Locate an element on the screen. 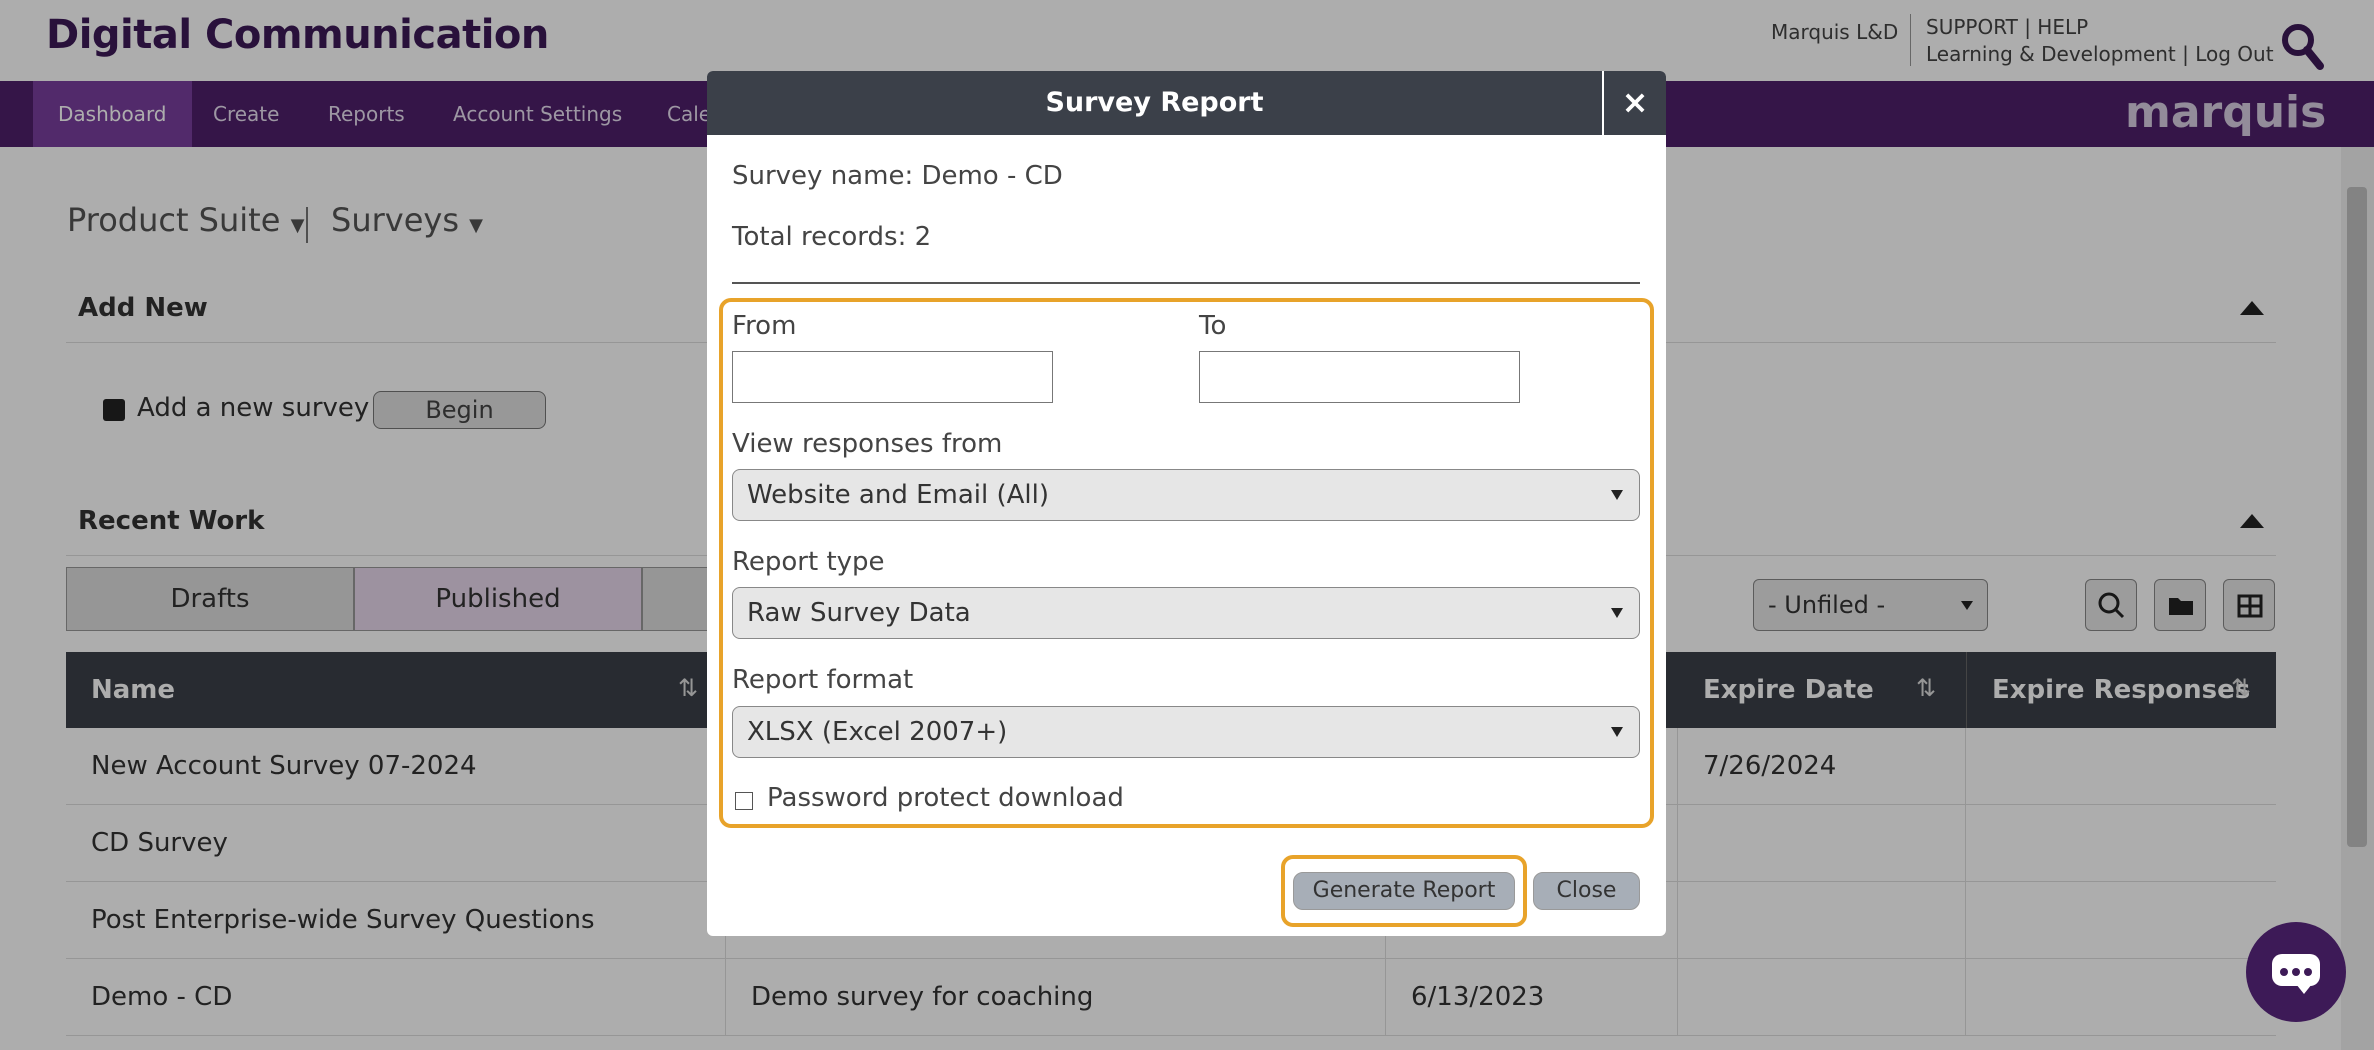  from-label: From is located at coordinates (764, 326).